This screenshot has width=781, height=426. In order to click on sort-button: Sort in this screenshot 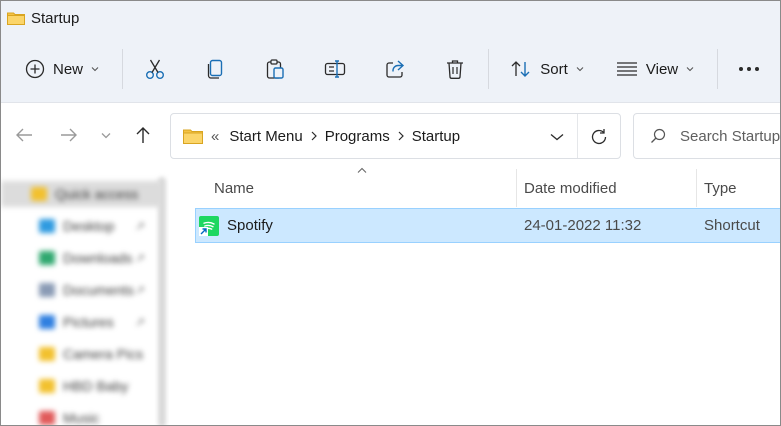, I will do `click(547, 69)`.